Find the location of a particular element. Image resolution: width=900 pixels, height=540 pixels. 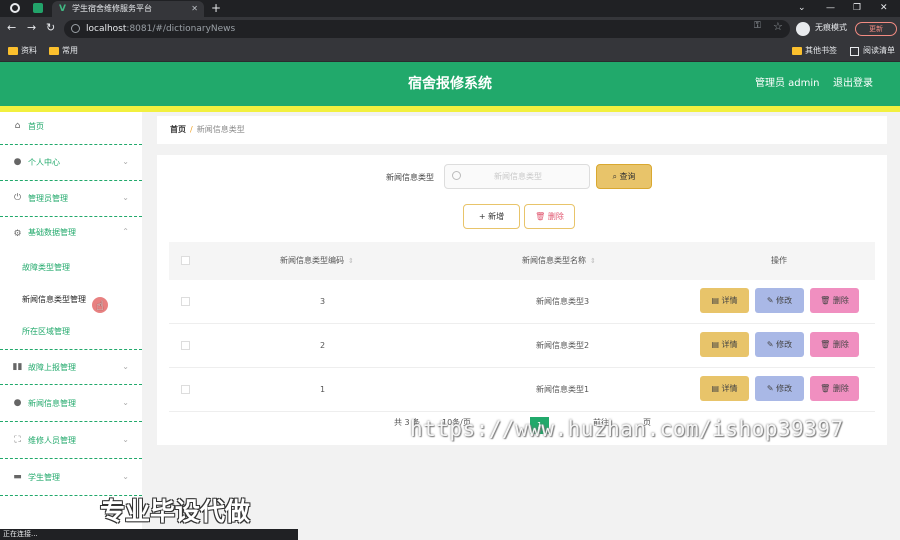

pinned-tab-icon is located at coordinates (38, 8).